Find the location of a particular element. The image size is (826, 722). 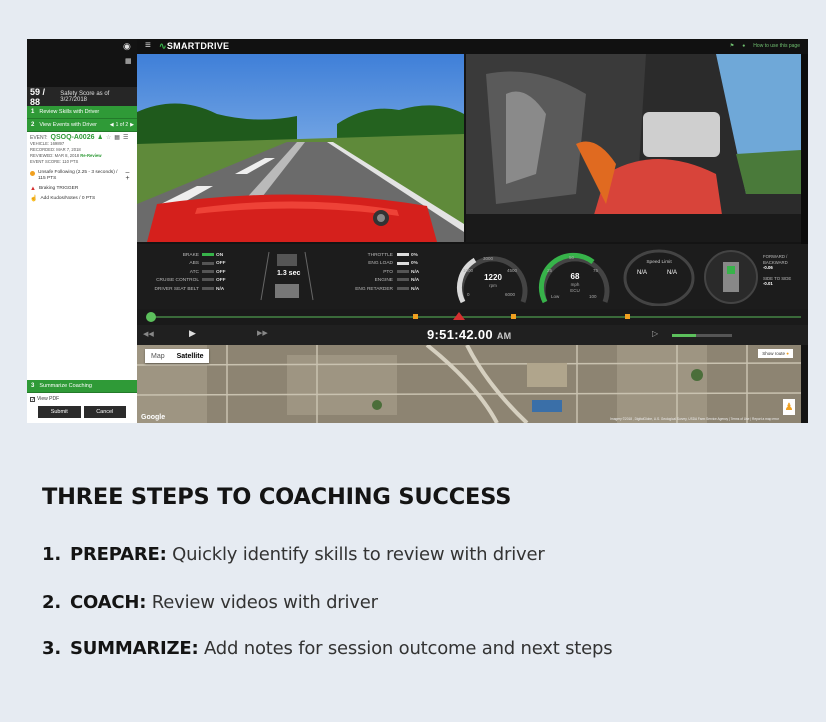

gauge-tick: 100 is located at coordinates (593, 296).